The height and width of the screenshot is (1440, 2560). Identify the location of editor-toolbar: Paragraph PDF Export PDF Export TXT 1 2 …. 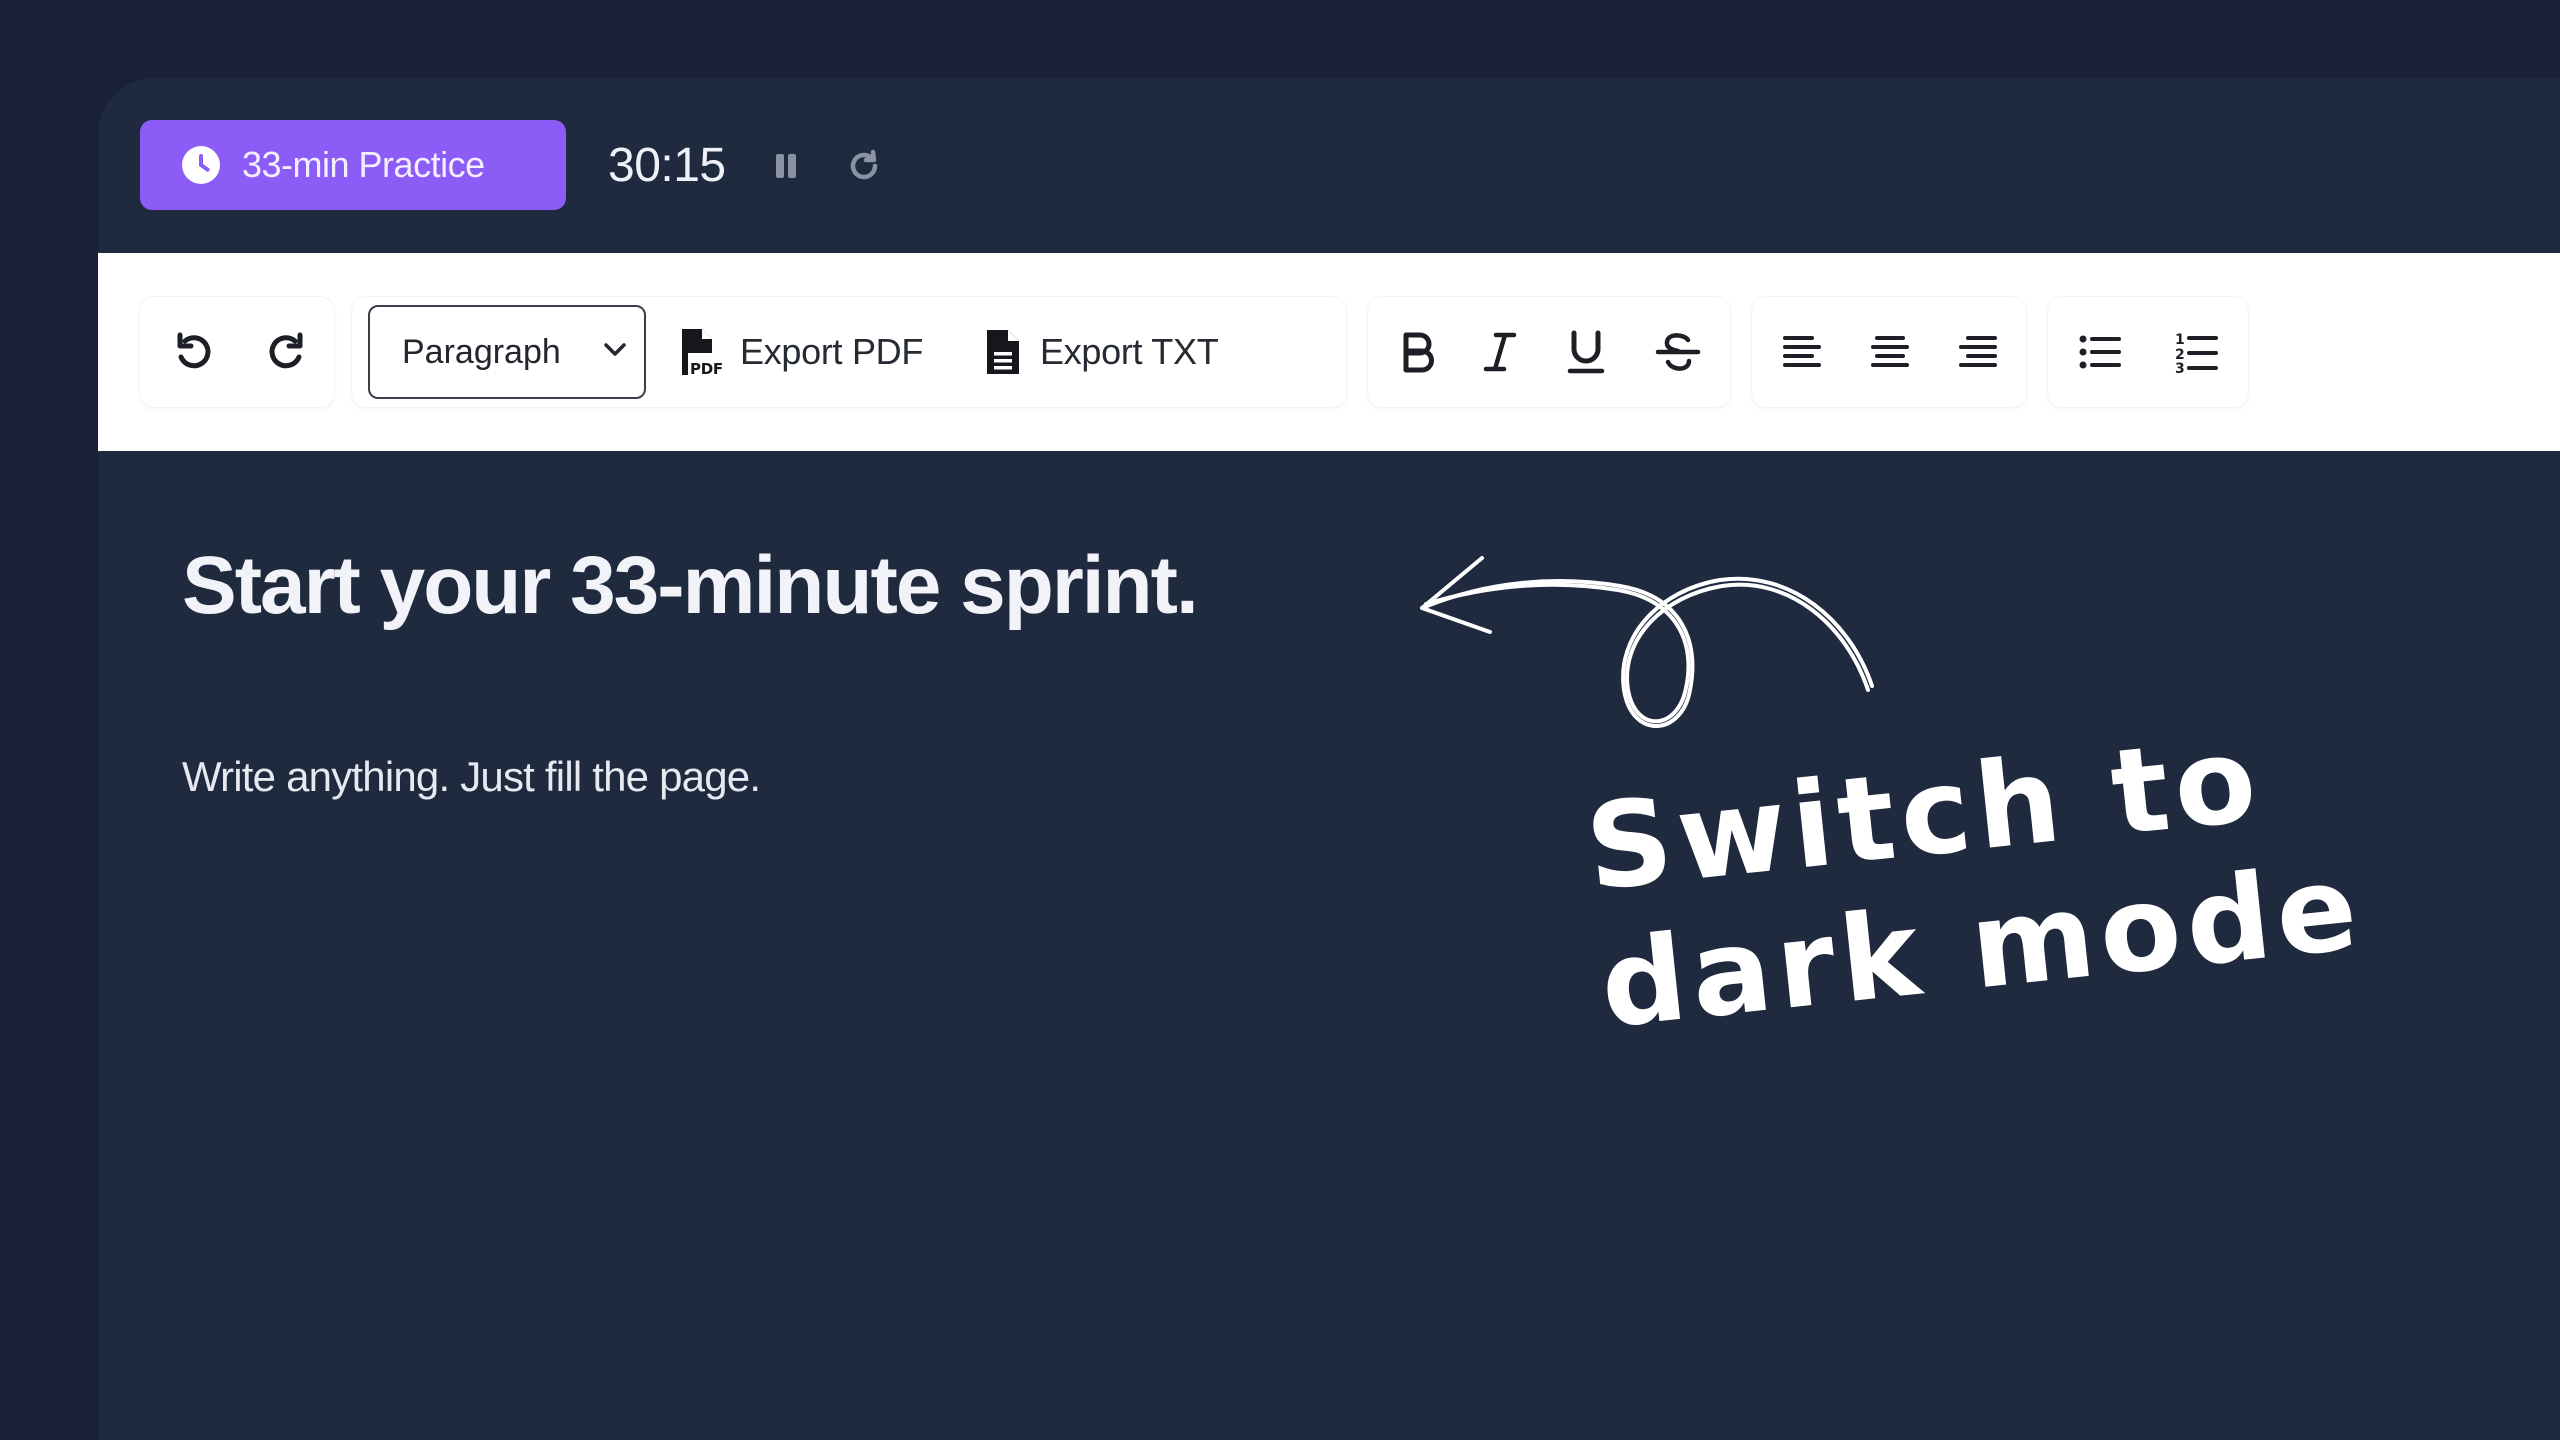
(1329, 352).